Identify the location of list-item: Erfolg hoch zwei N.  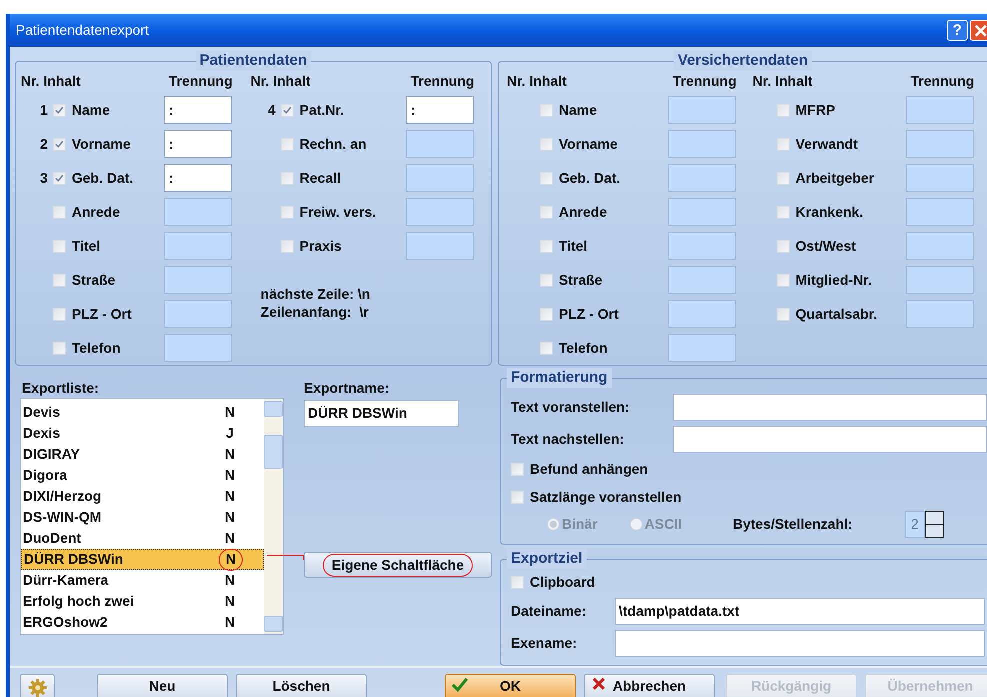
(142, 601).